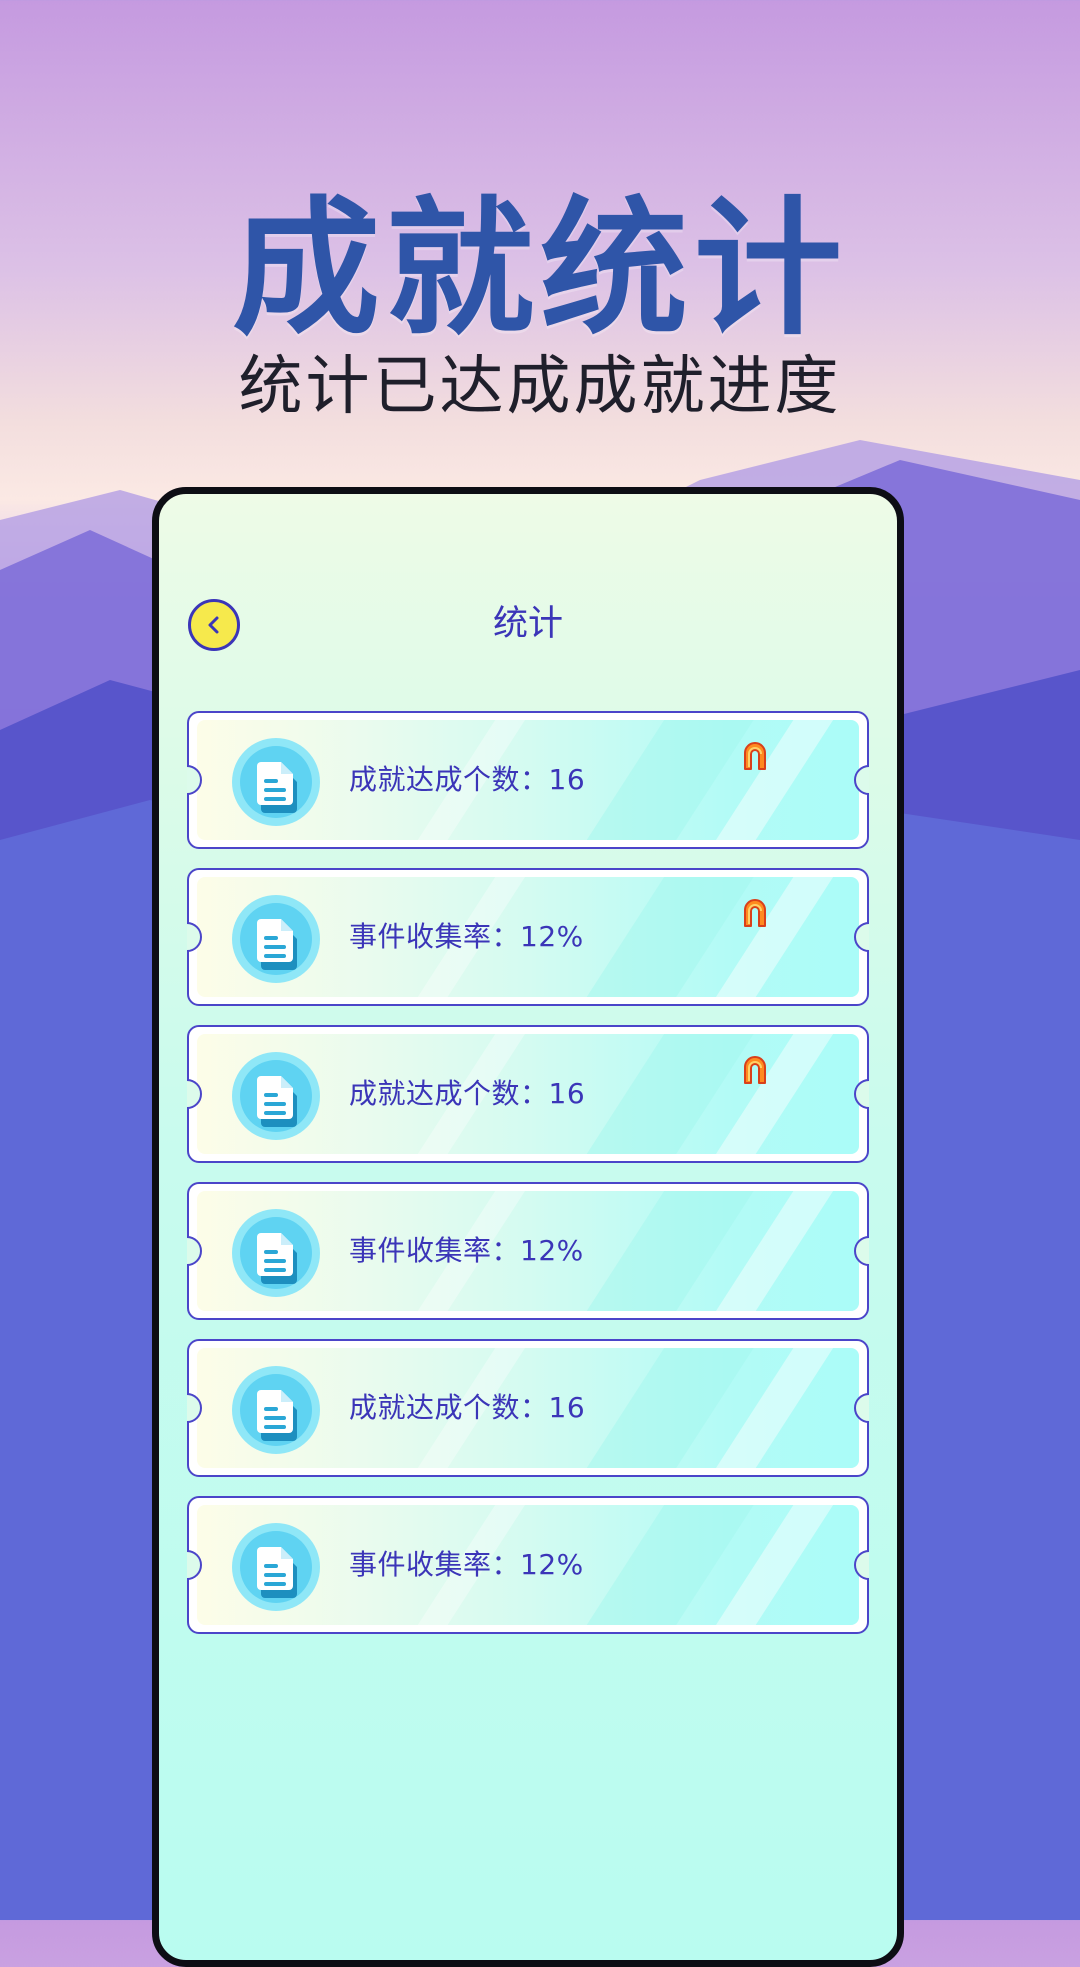 The width and height of the screenshot is (1080, 1967). What do you see at coordinates (527, 624) in the screenshot?
I see `nav-title: 统计` at bounding box center [527, 624].